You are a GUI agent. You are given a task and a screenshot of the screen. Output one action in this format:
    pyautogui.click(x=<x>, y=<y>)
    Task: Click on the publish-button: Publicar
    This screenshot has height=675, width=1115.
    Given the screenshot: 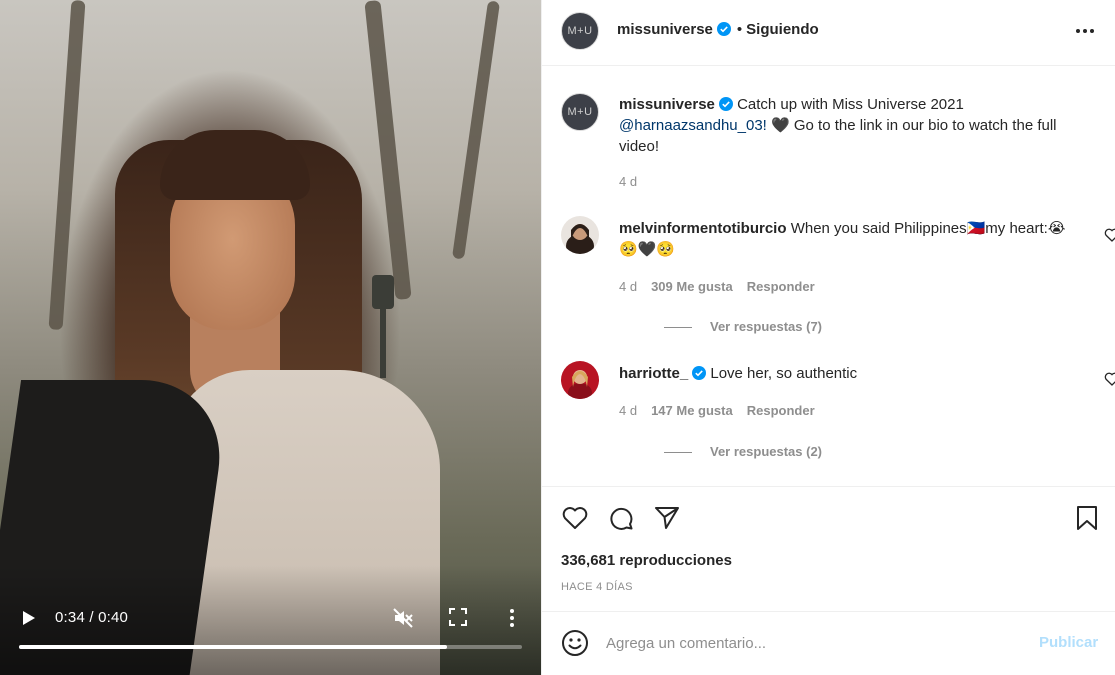 What is the action you would take?
    pyautogui.click(x=1068, y=642)
    